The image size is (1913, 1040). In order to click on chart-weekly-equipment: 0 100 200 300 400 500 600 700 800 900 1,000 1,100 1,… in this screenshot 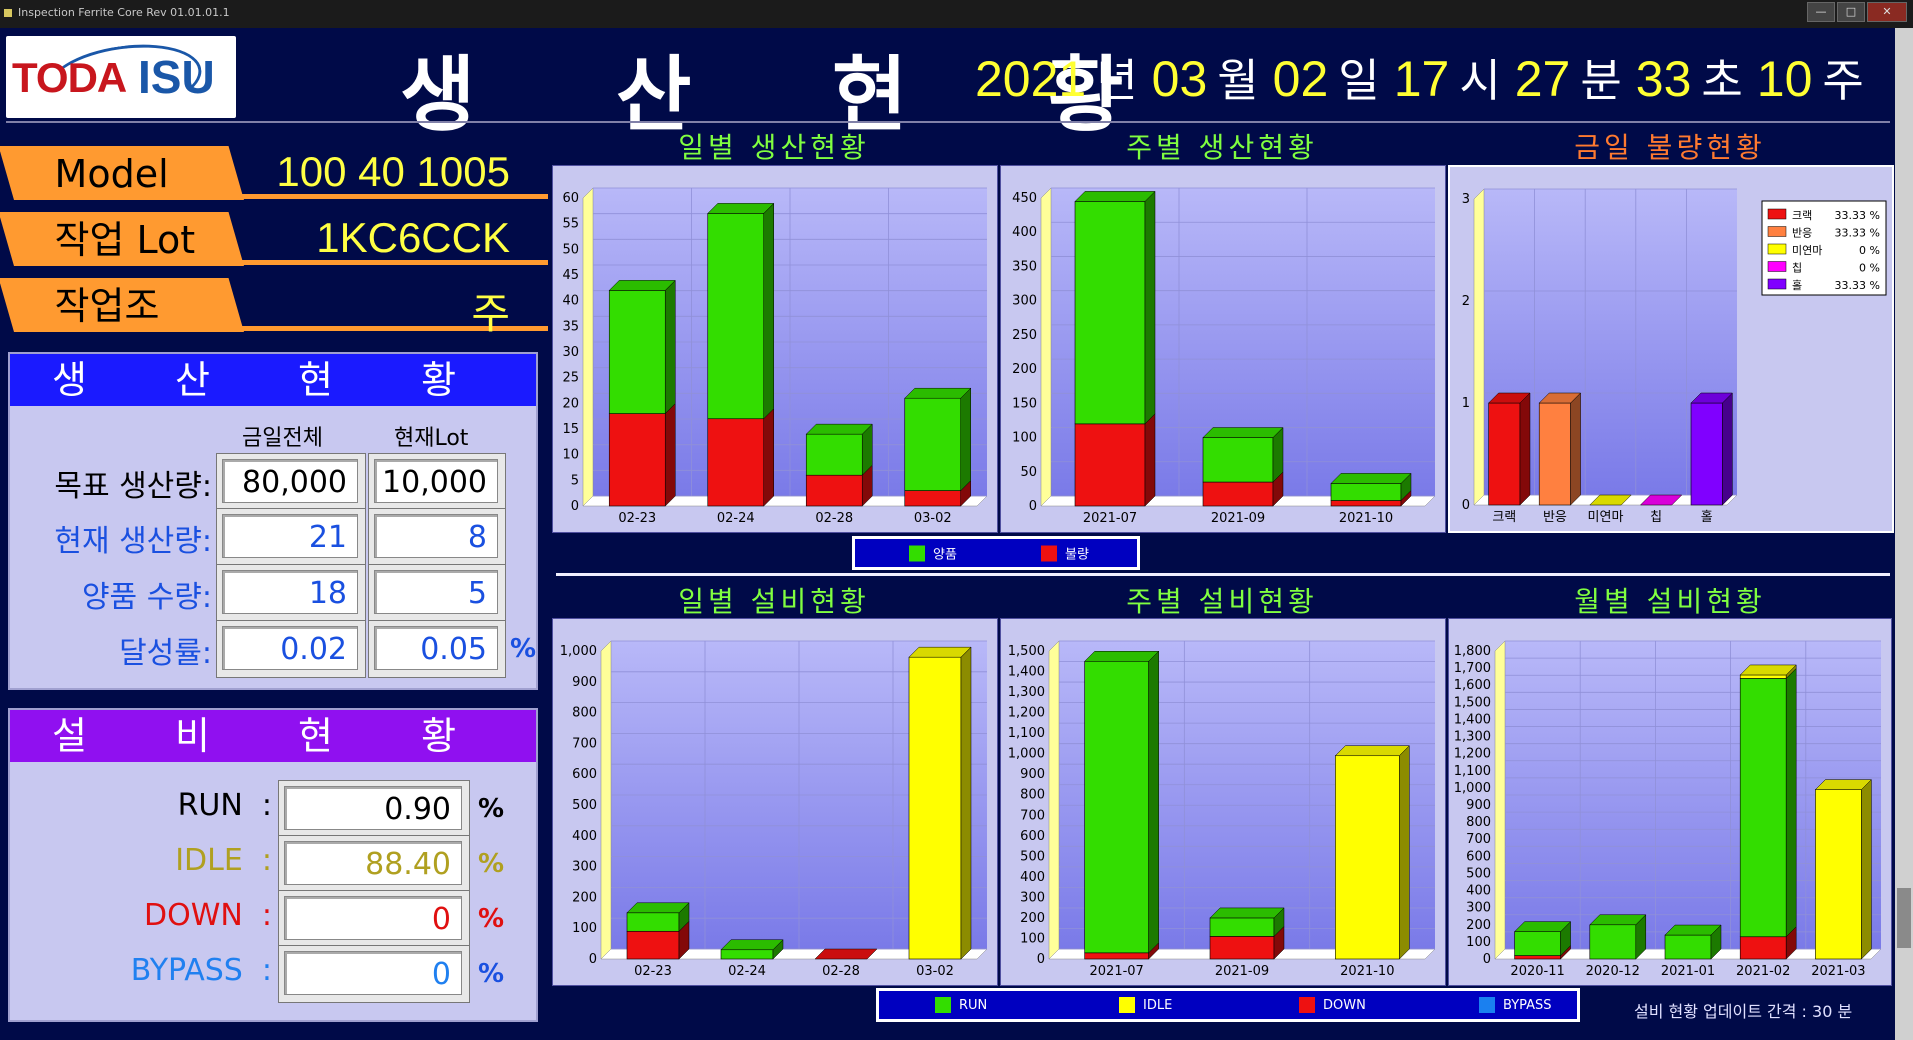, I will do `click(1222, 809)`.